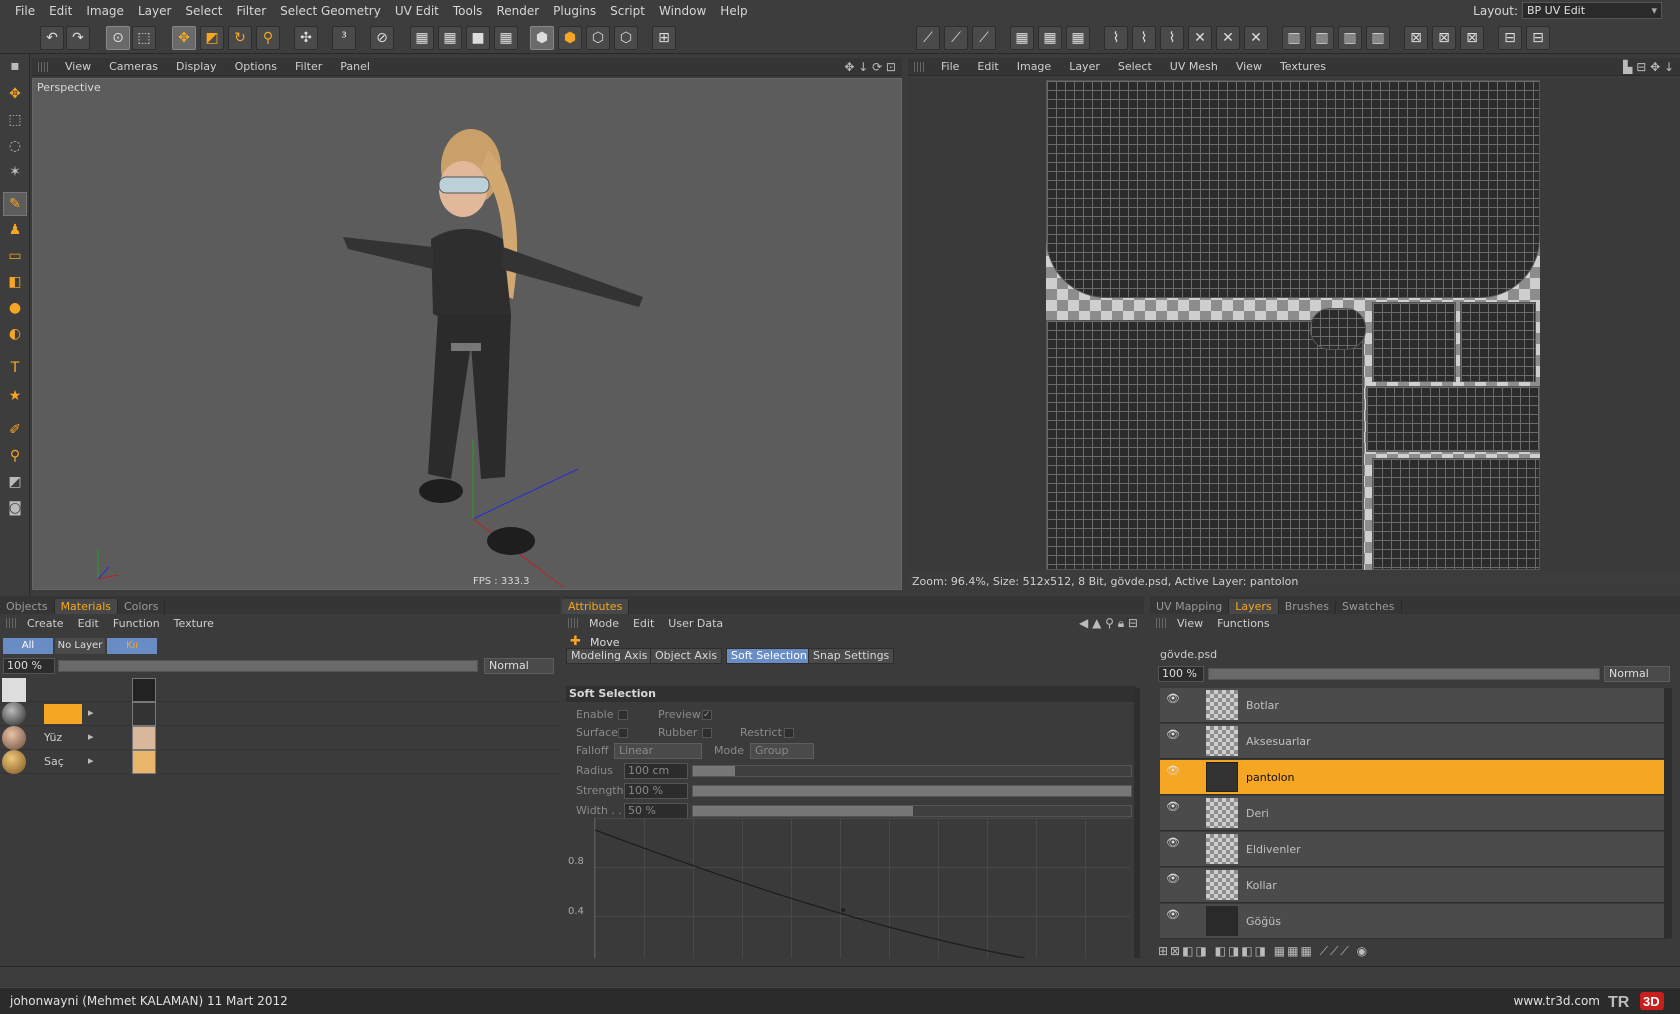  Describe the element at coordinates (1637, 674) in the screenshot. I see `layer-blend-select: Normal` at that location.